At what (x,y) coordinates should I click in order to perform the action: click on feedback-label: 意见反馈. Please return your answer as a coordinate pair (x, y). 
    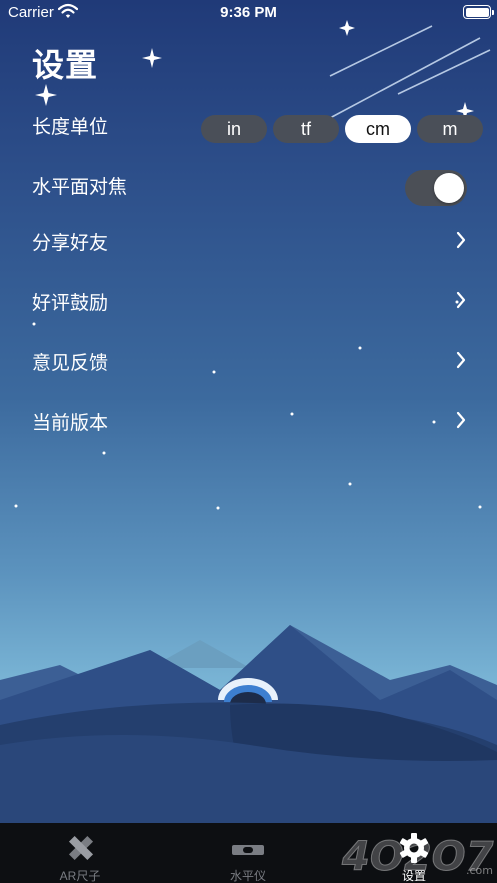
    Looking at the image, I should click on (70, 363).